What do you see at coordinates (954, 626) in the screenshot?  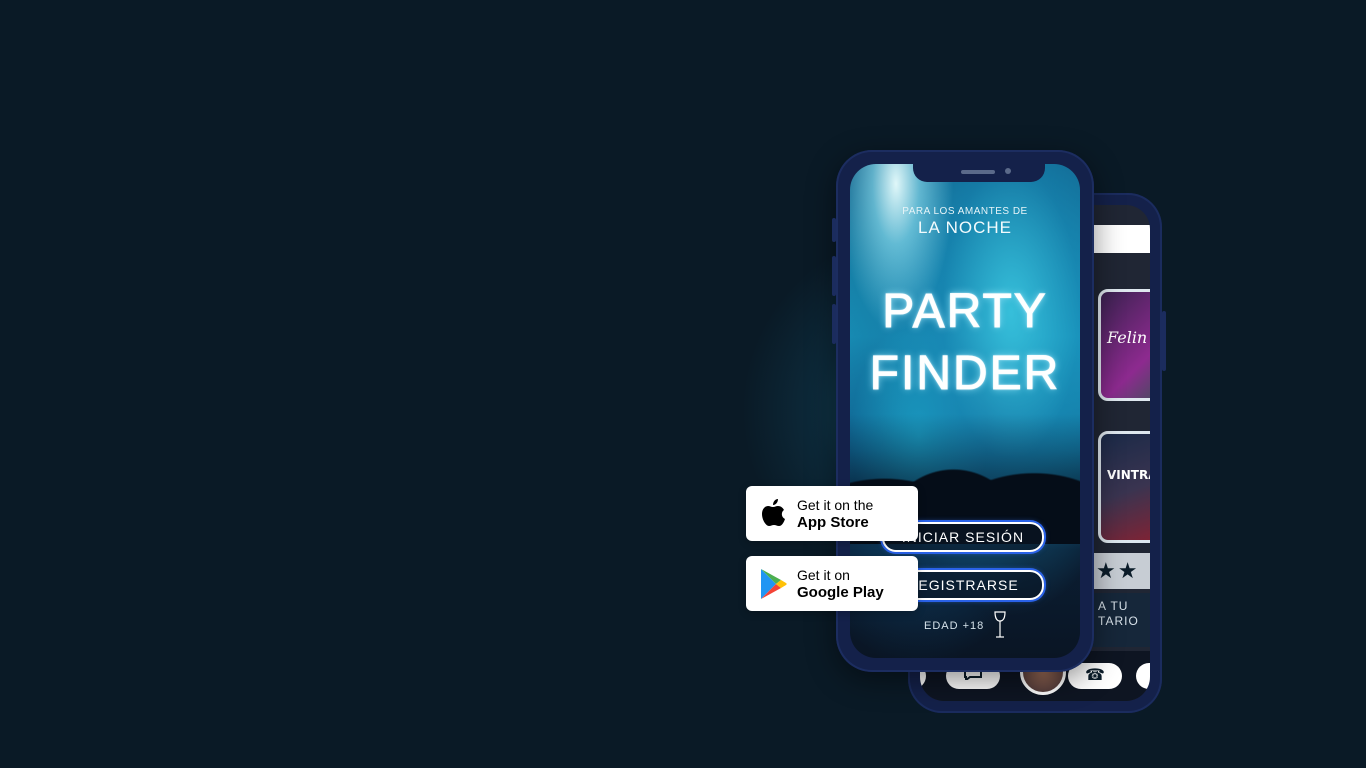 I see `age-label: EDAD +18` at bounding box center [954, 626].